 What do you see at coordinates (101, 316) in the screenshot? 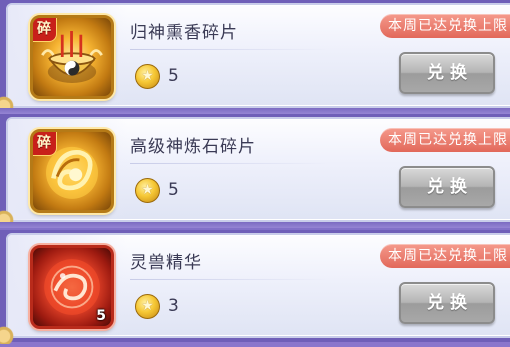
I see `item-count: 5` at bounding box center [101, 316].